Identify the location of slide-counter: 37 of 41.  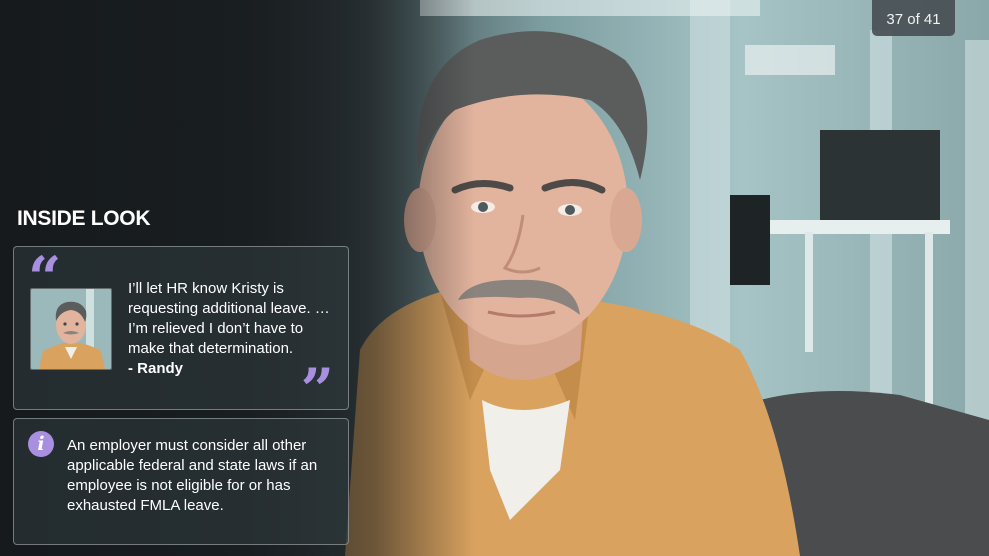
(913, 18).